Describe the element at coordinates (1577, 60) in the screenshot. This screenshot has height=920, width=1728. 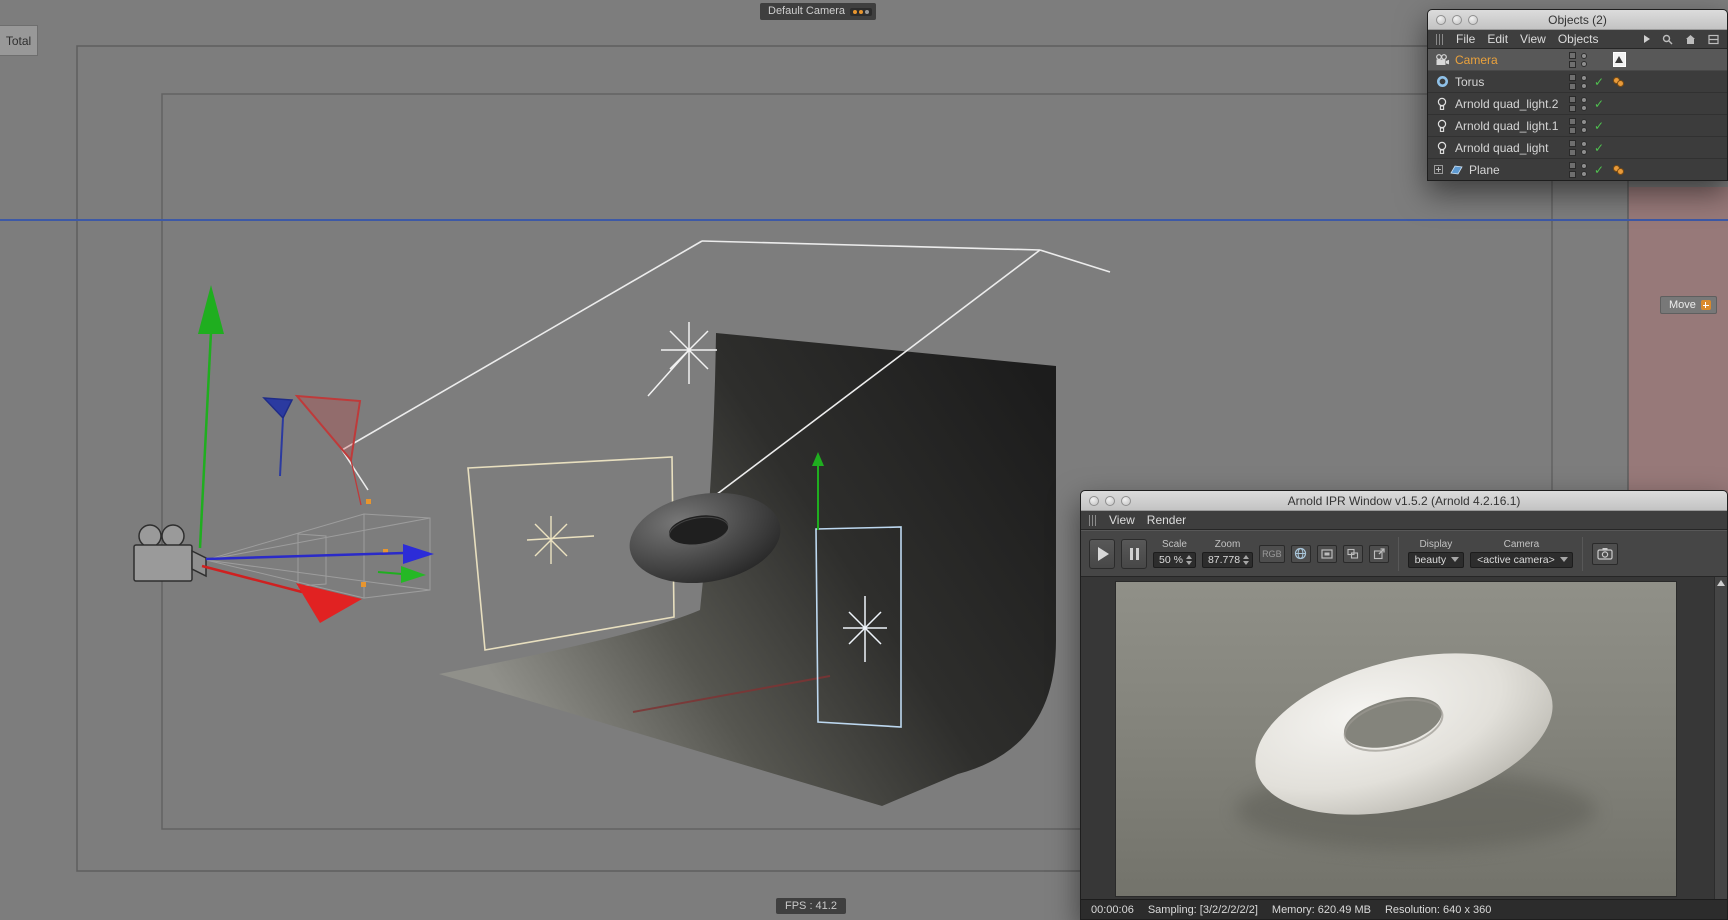
I see `object-row-camera: Camera` at that location.